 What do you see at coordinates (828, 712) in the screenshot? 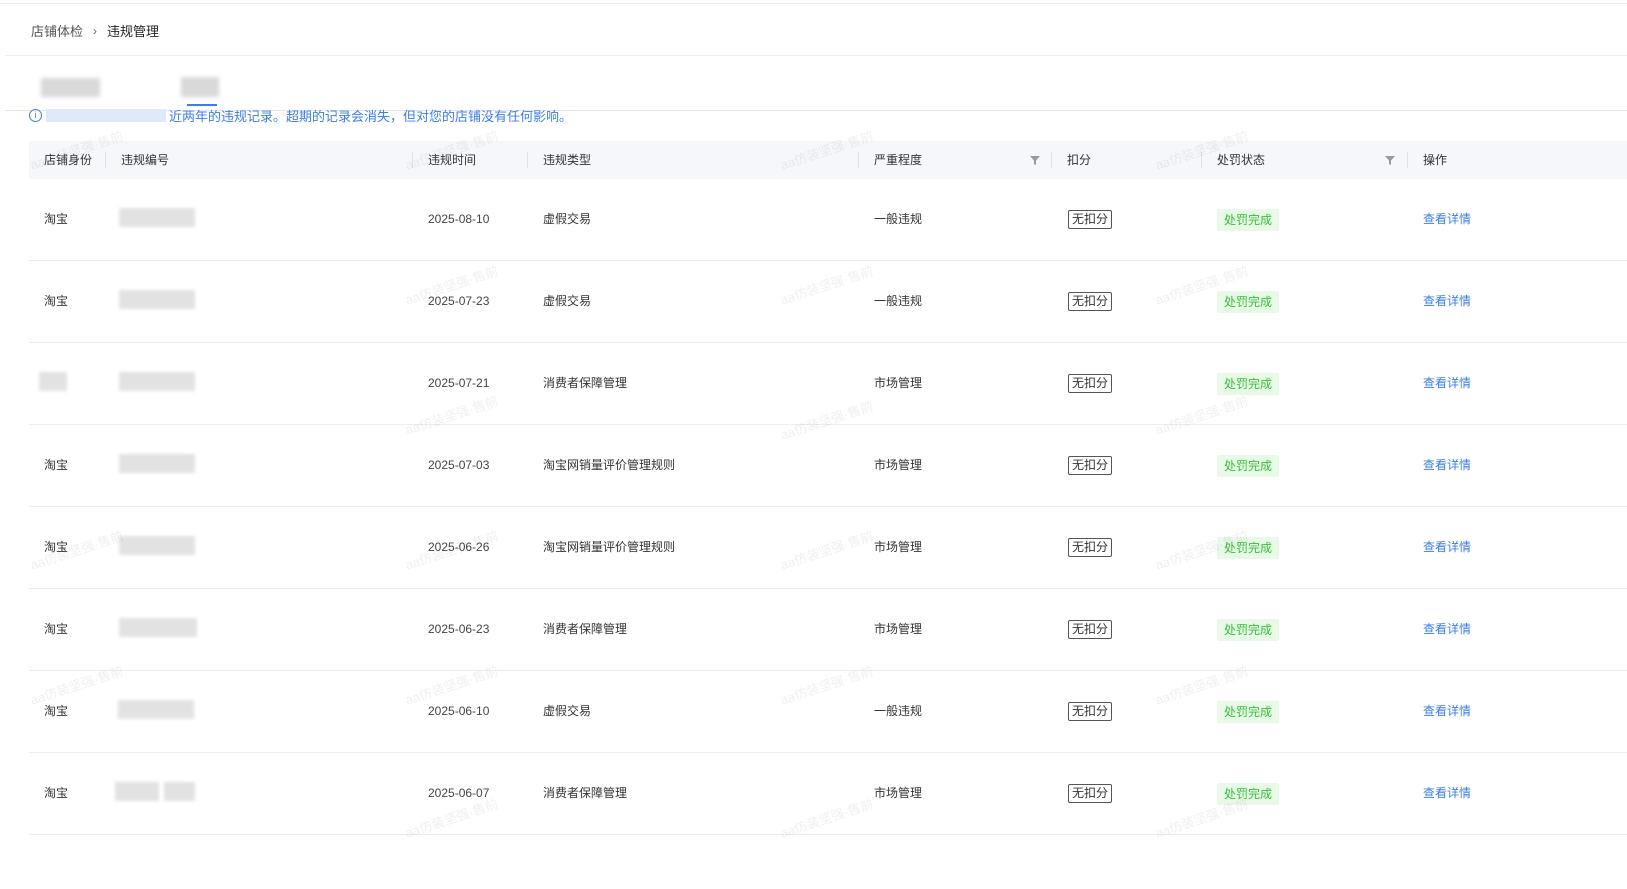
I see `table-row: 淘宝 2025-06-10 虚假交易 一般违规 无扣分 处罚完成 查看详情` at bounding box center [828, 712].